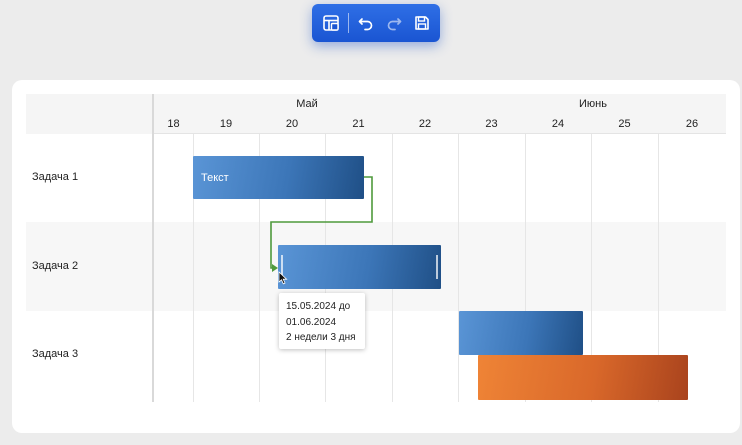 The width and height of the screenshot is (742, 445). What do you see at coordinates (318, 306) in the screenshot?
I see `tooltip-start-date: 15.05.2024 до` at bounding box center [318, 306].